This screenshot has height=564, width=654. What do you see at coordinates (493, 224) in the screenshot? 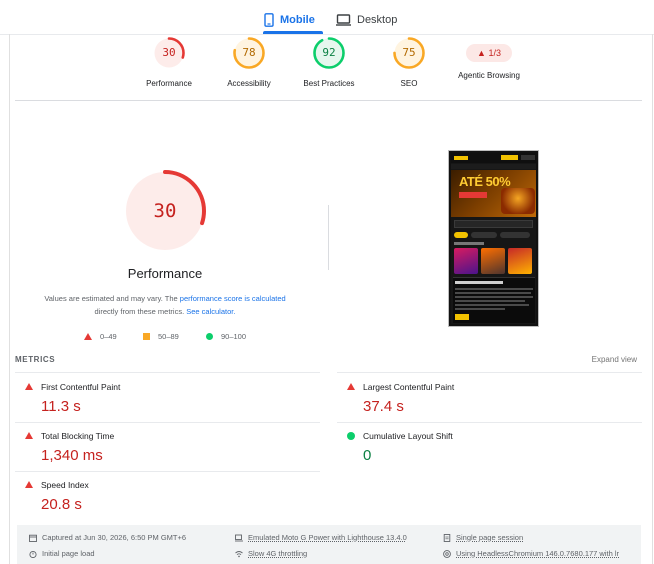
I see `ss-search` at bounding box center [493, 224].